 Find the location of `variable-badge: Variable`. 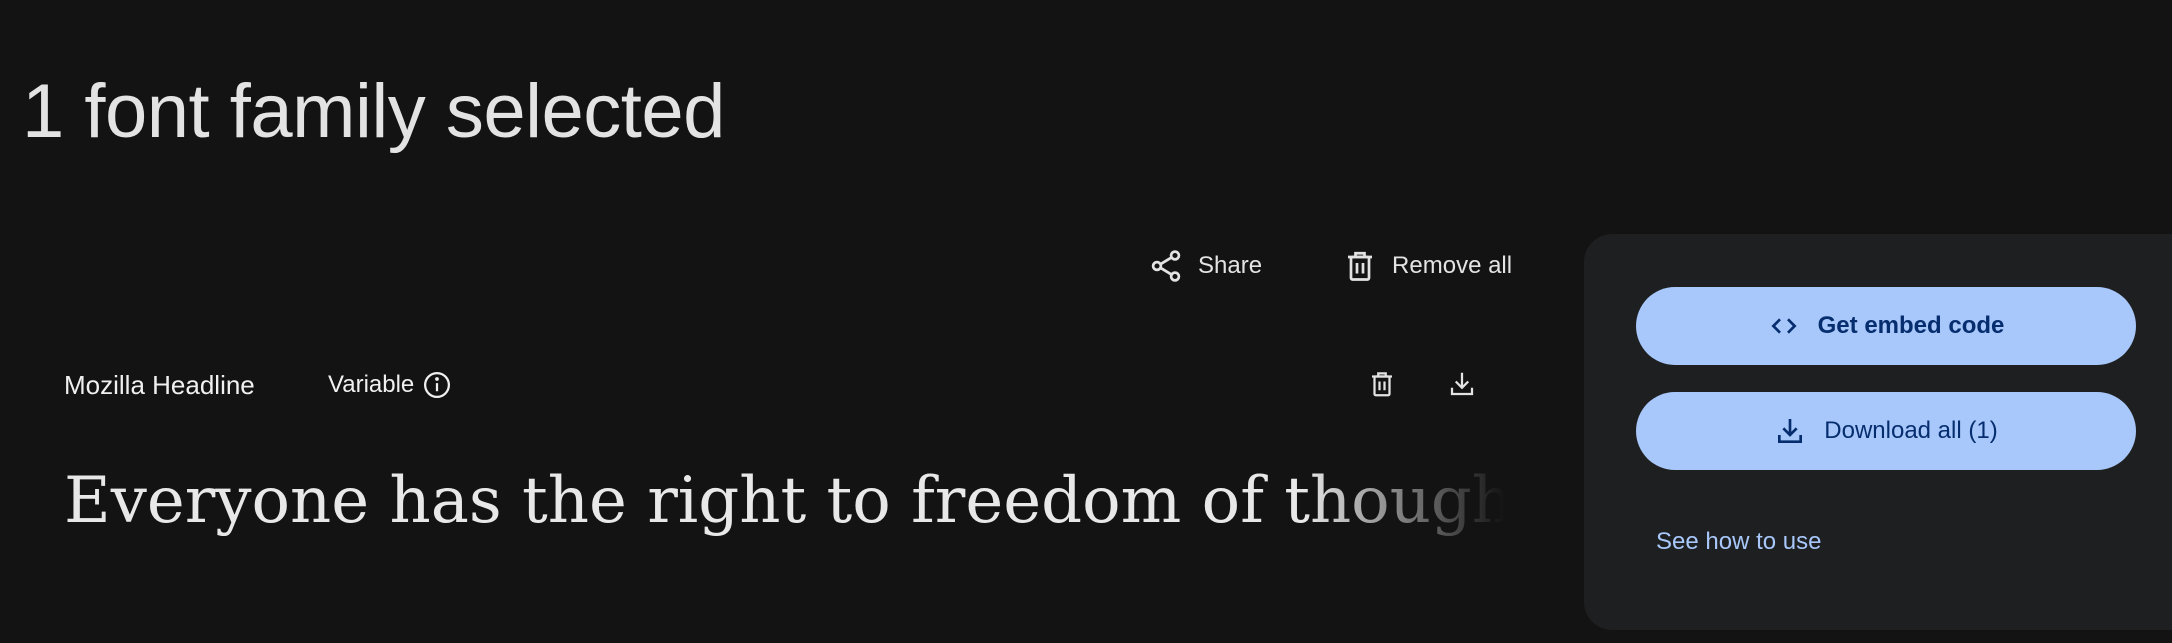

variable-badge: Variable is located at coordinates (390, 385).